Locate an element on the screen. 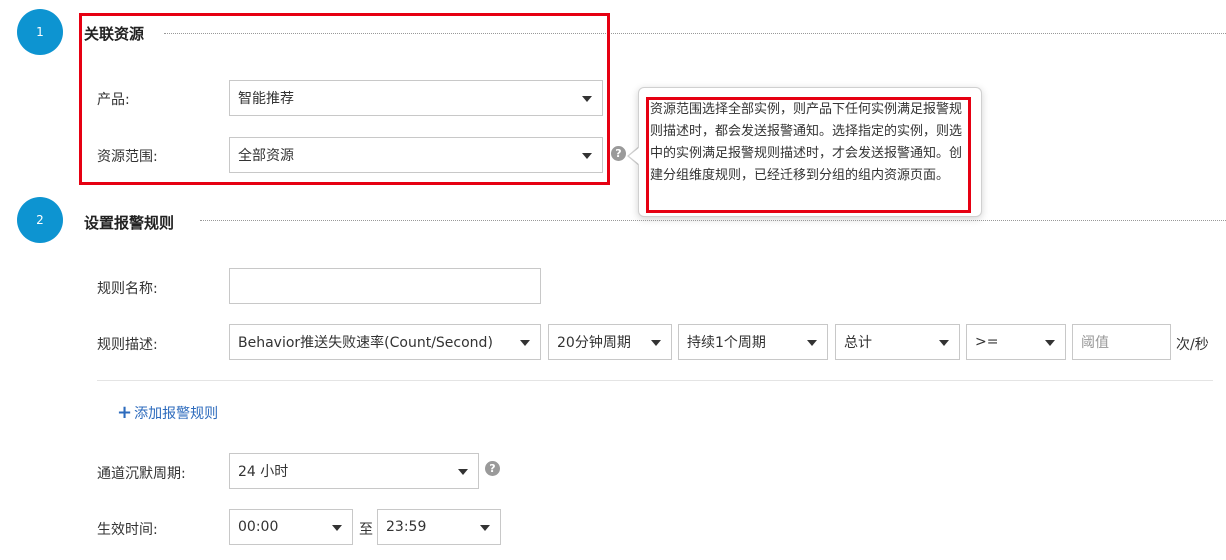 This screenshot has height=560, width=1226. tooltip-arrow-inner is located at coordinates (634, 156).